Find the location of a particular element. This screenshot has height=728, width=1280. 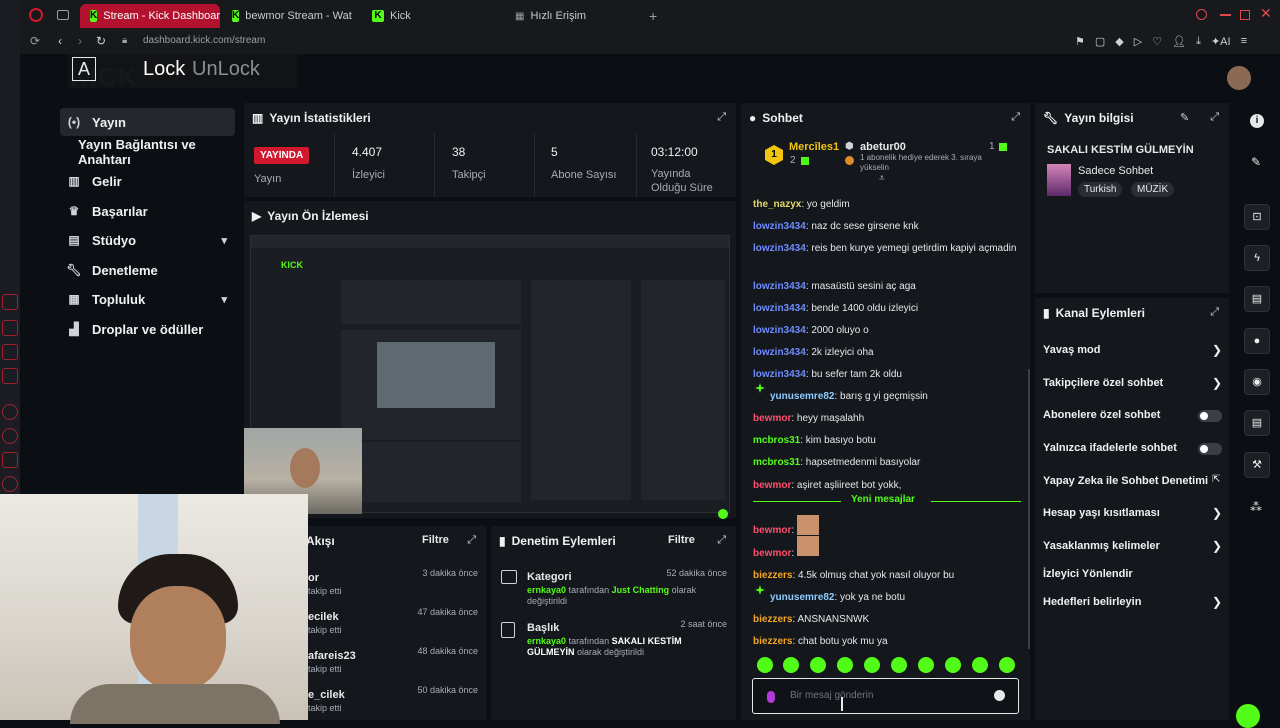

sidebar-item-studyo: ▤ Stüdyo ▾ is located at coordinates (147, 240).